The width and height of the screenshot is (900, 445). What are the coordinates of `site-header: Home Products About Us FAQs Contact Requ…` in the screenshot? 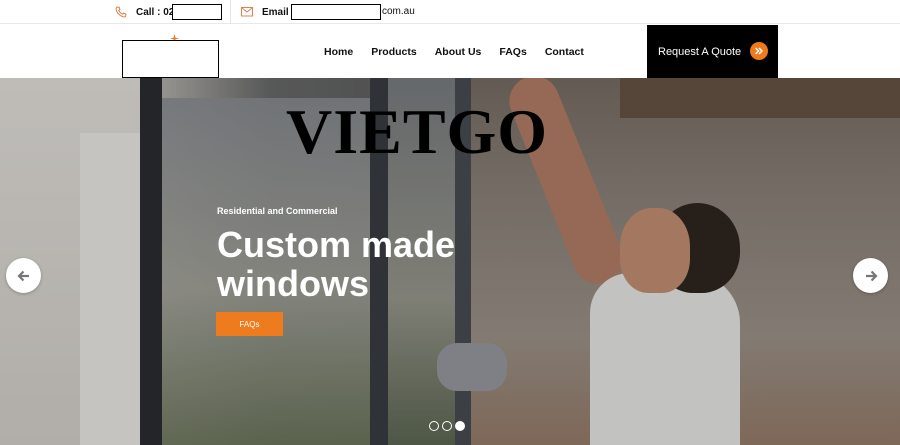 It's located at (450, 51).